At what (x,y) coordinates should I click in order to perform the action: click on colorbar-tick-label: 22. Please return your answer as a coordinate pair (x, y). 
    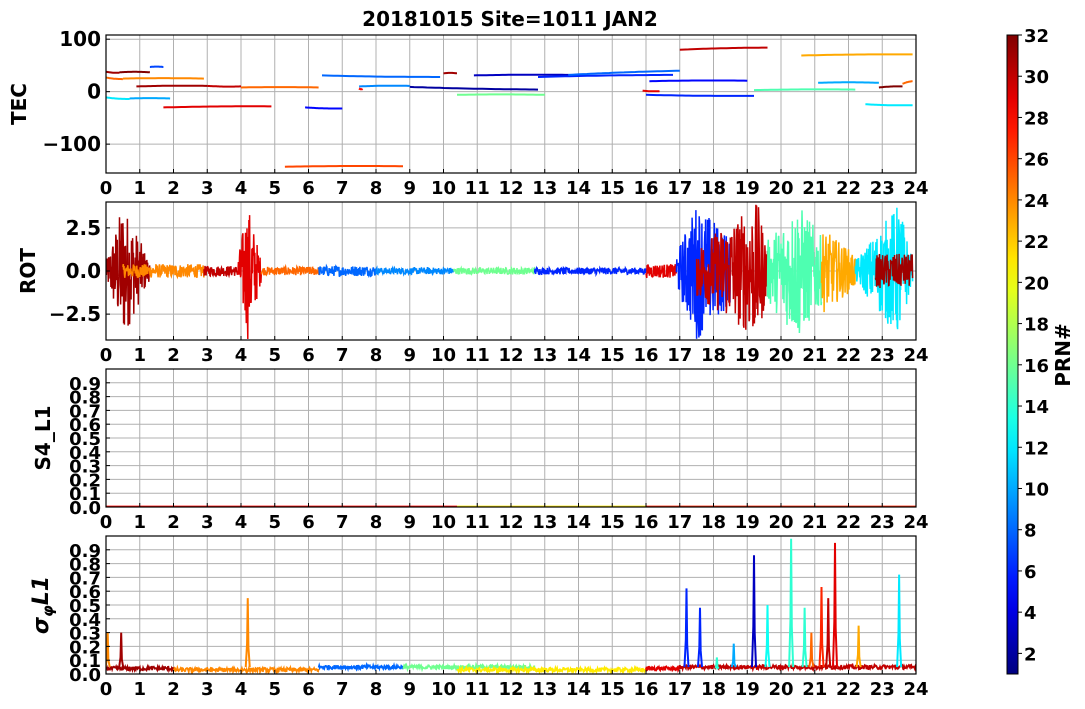
    Looking at the image, I should click on (1036, 242).